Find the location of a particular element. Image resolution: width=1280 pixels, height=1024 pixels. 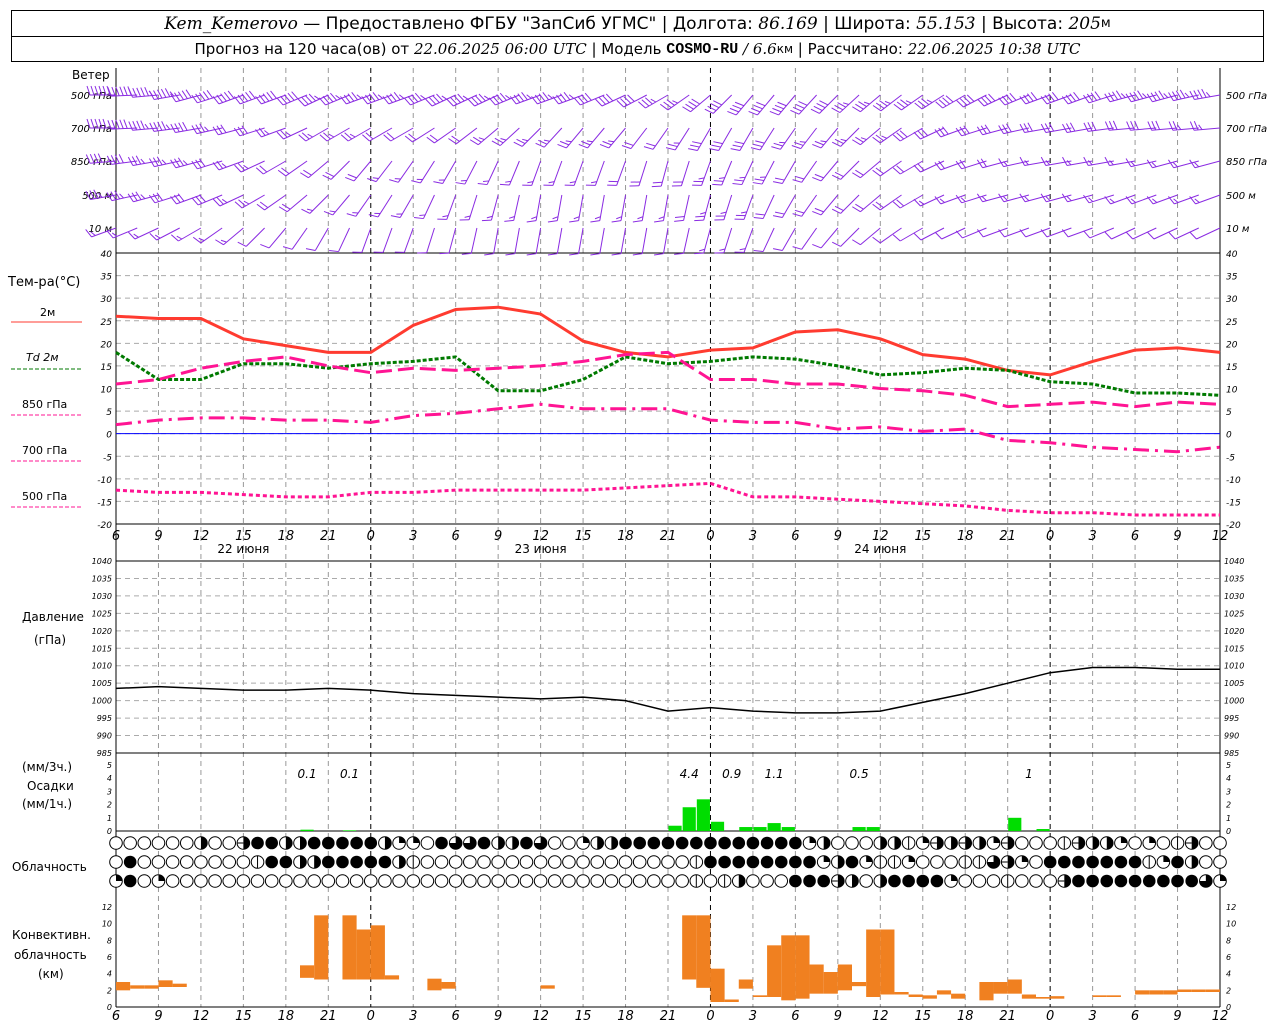

cloud-quarter-icon is located at coordinates (119, 877).